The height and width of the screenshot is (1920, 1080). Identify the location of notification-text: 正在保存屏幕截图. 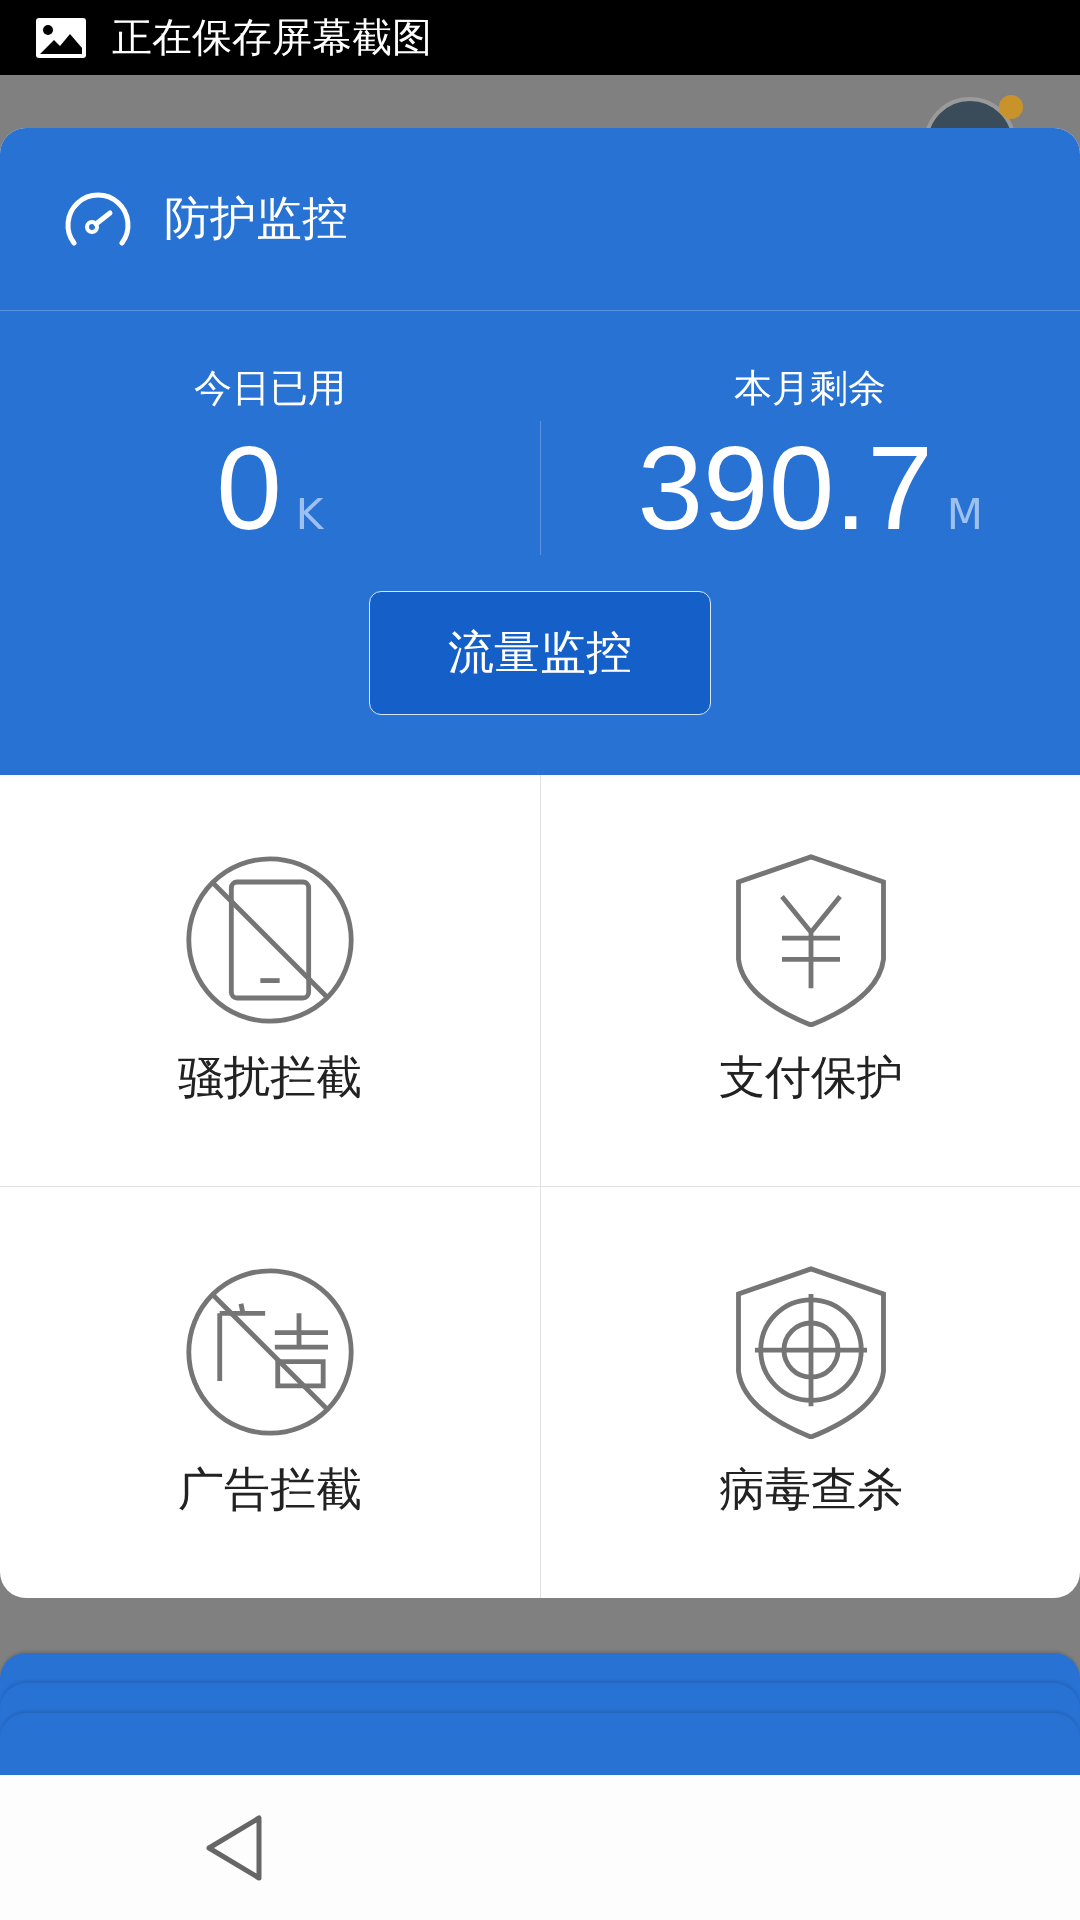
(272, 37).